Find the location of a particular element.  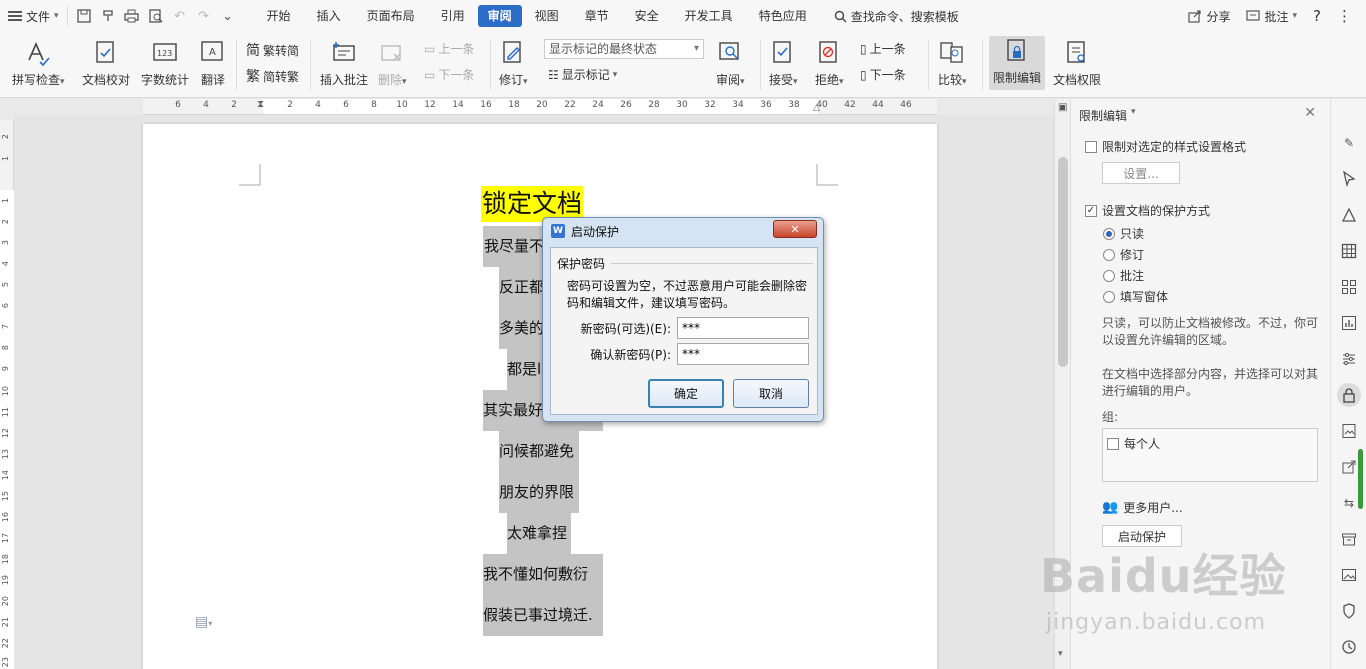

prev-change-button: ▯ 上一条 is located at coordinates (883, 48).